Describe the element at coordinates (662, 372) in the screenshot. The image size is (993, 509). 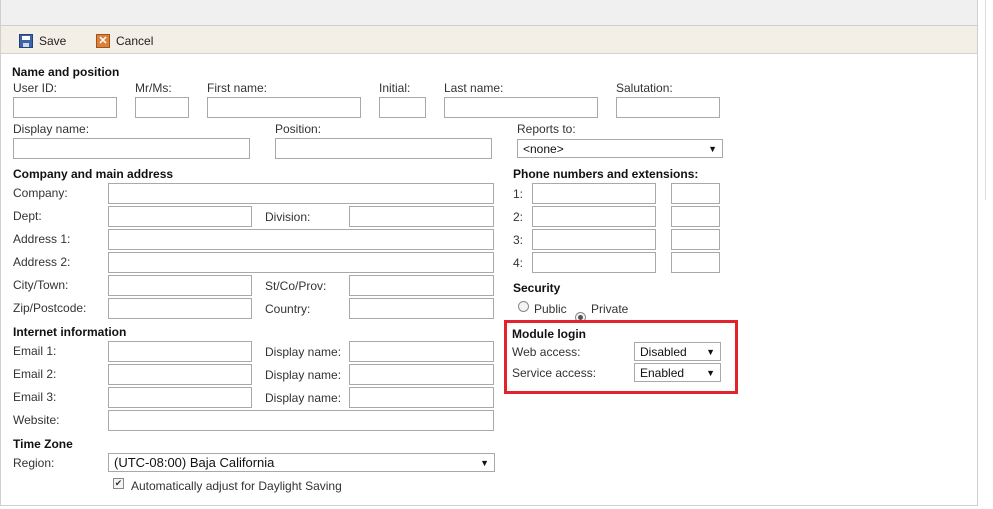
I see `service-access-value: Enabled` at that location.